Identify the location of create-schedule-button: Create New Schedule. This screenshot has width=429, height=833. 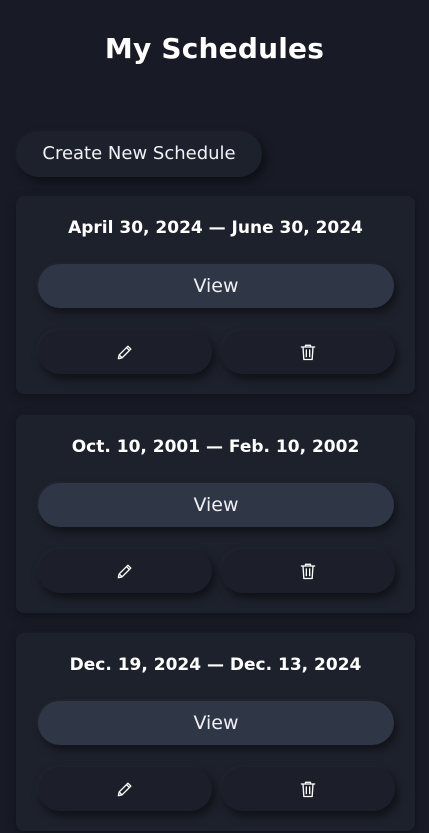
(139, 154).